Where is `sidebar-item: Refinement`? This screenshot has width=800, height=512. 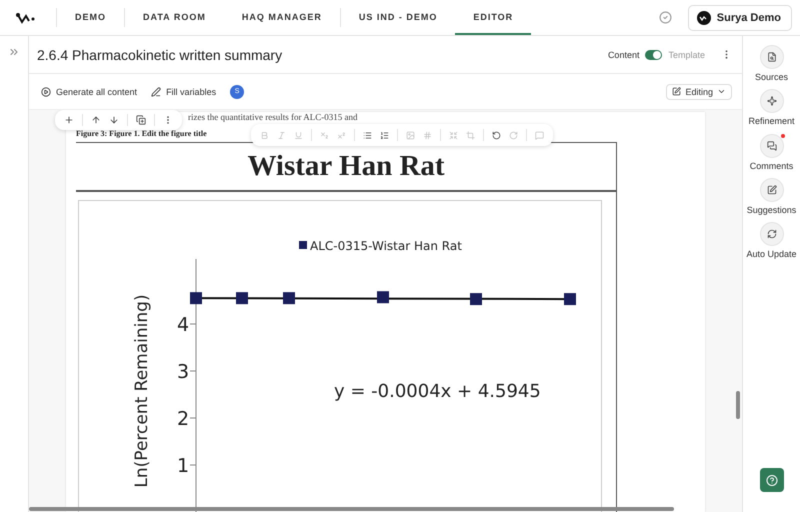
sidebar-item: Refinement is located at coordinates (772, 108).